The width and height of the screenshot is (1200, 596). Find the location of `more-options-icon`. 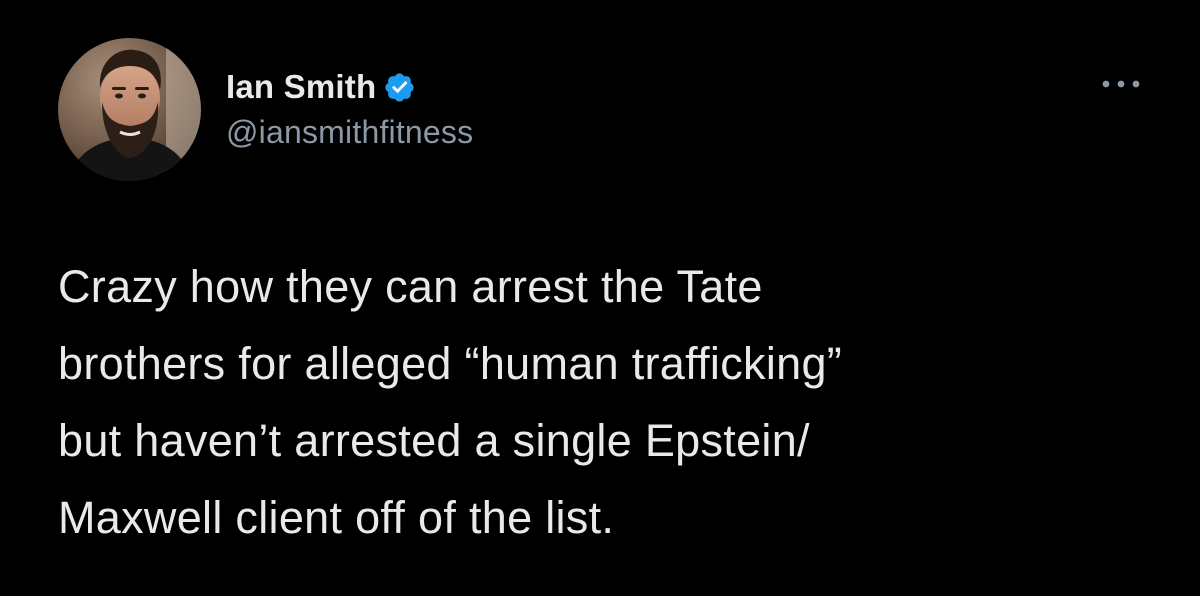

more-options-icon is located at coordinates (1121, 84).